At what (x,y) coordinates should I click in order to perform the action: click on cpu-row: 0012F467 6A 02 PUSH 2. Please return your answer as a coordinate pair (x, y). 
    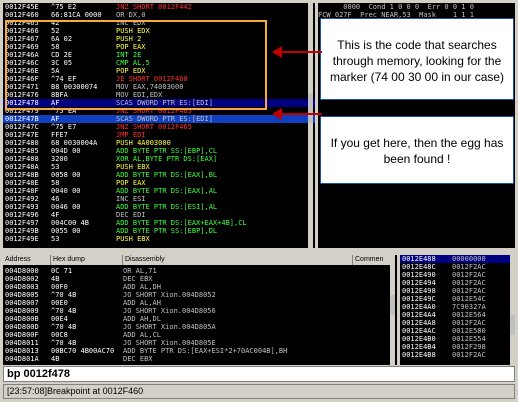
    Looking at the image, I should click on (159, 39).